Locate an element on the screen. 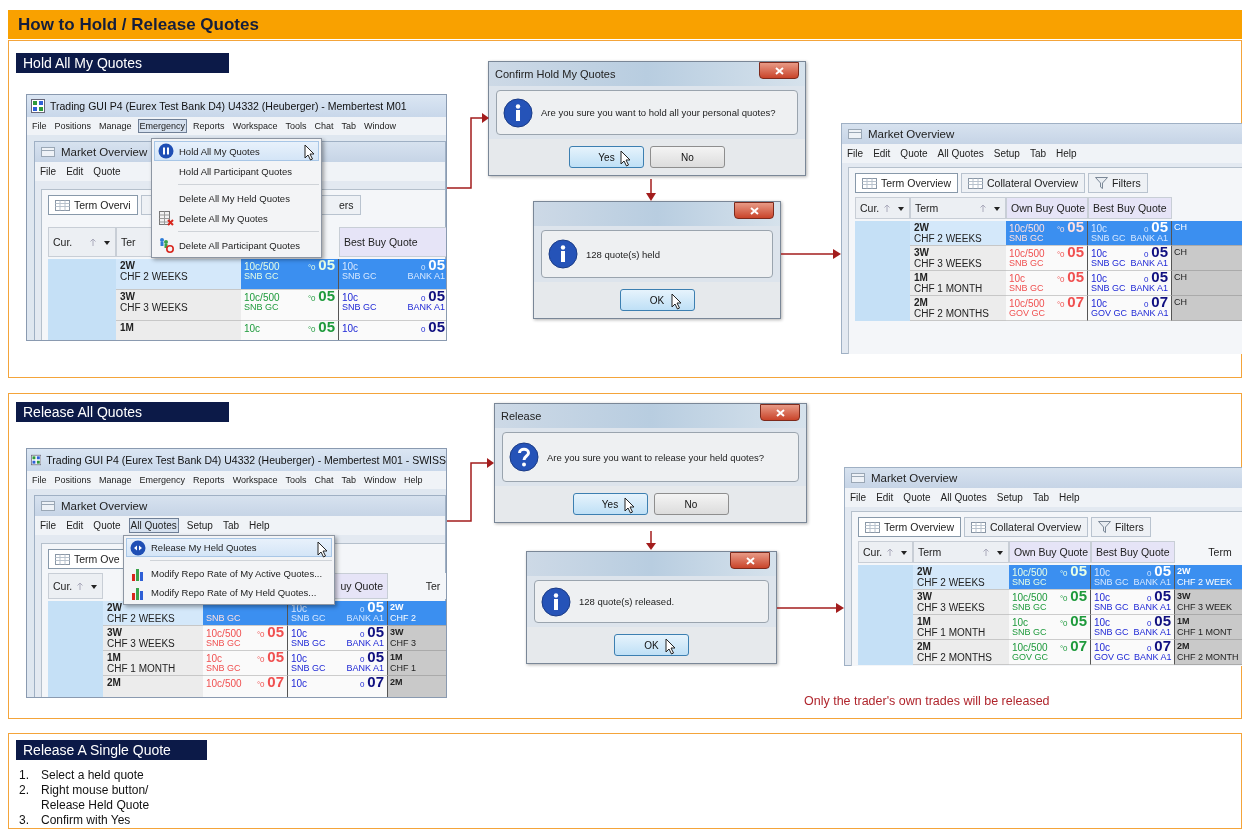  menu-item: Release My Held Quotes is located at coordinates (229, 547).